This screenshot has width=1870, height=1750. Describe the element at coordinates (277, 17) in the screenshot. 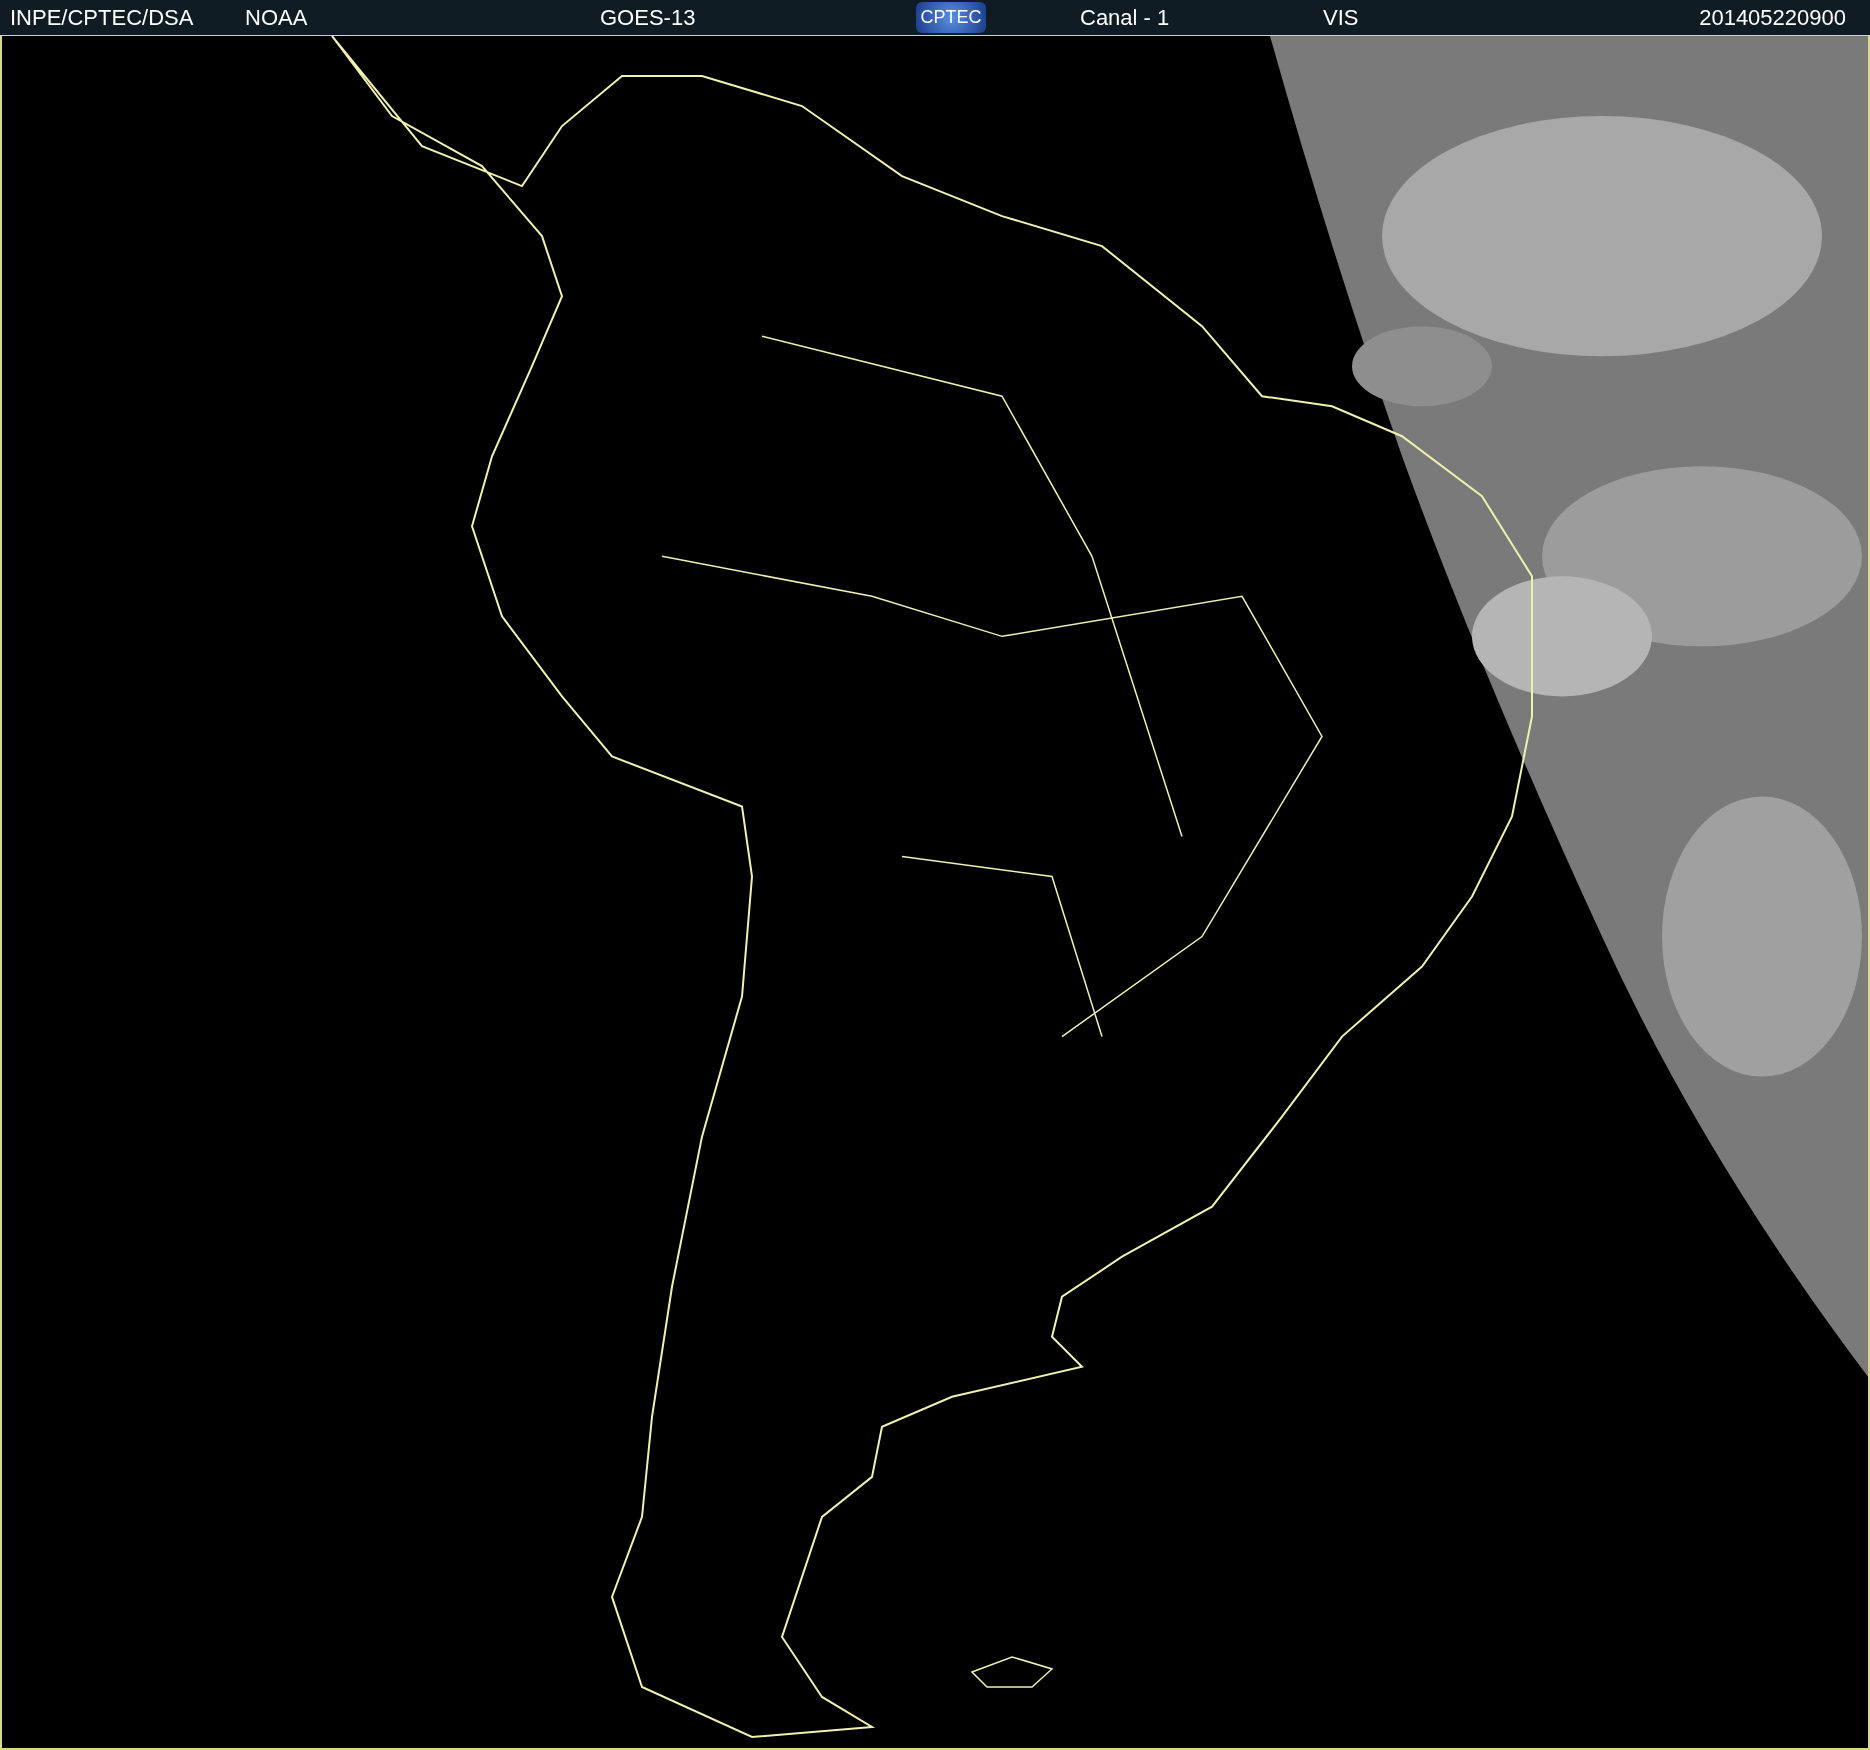

I see `agency-label: NOAA` at that location.